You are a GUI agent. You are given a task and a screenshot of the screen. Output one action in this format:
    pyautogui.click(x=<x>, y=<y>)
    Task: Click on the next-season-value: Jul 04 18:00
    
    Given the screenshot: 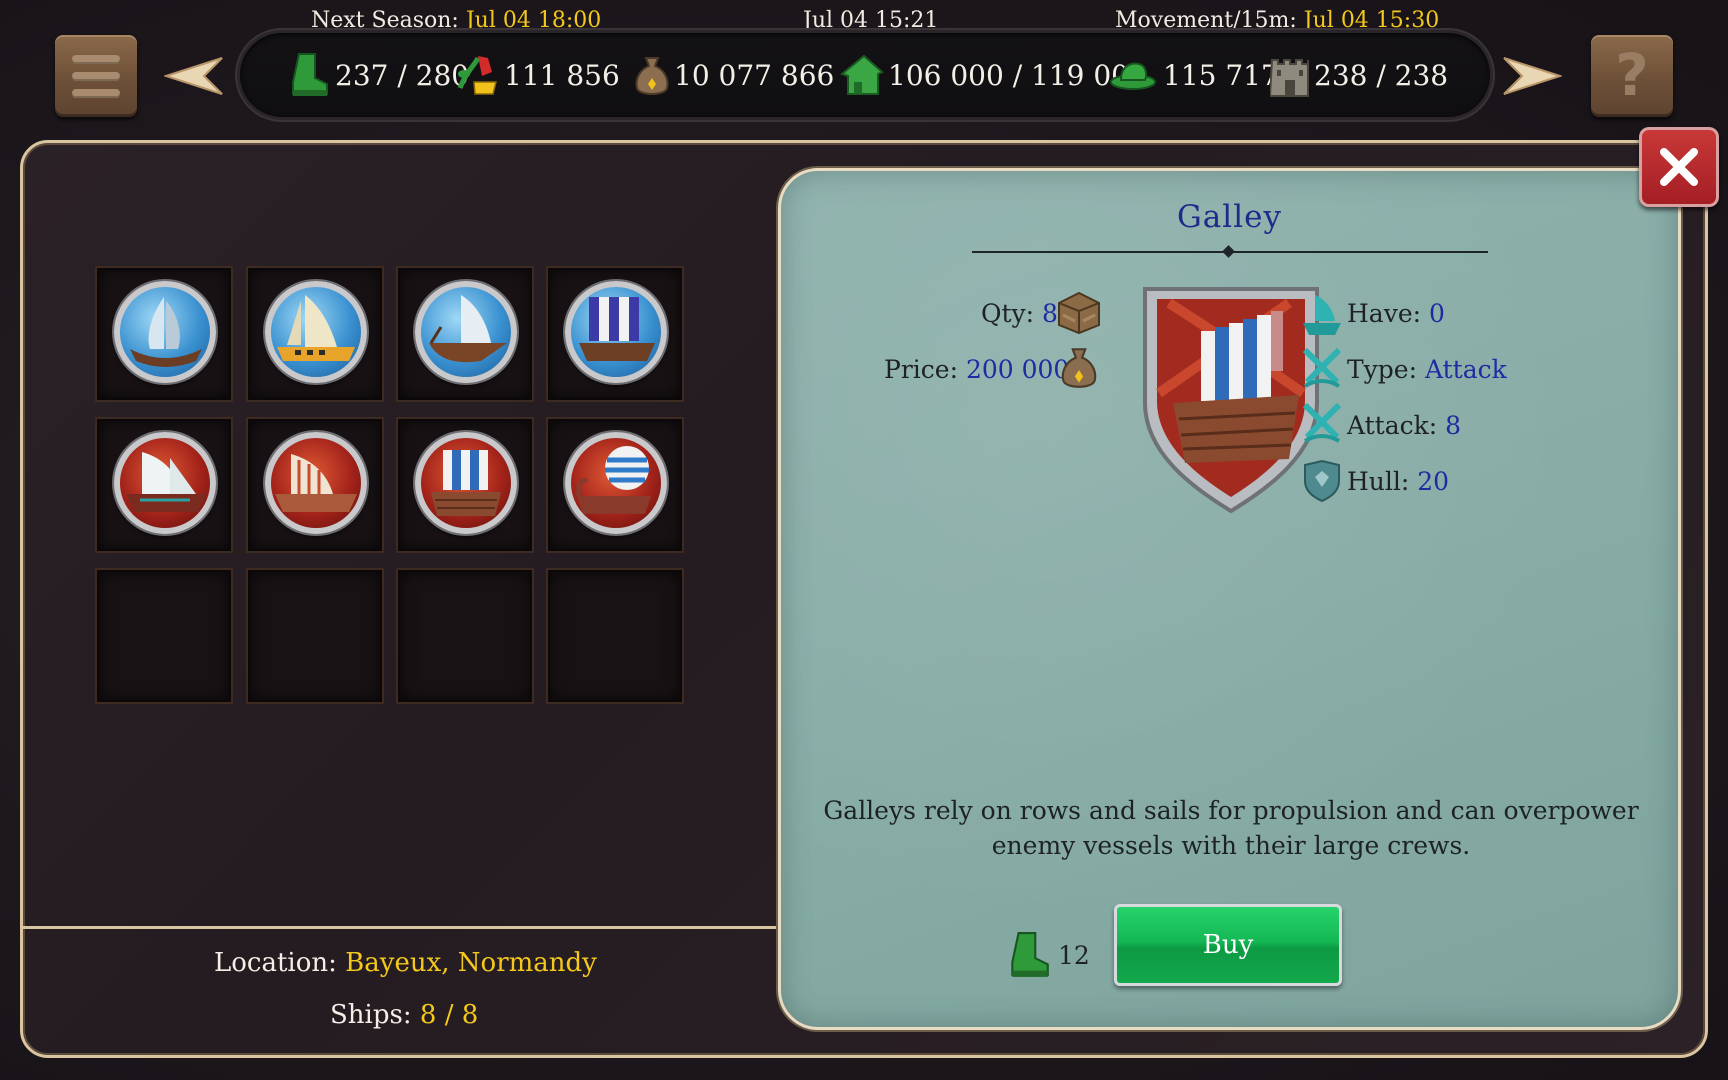 What is the action you would take?
    pyautogui.click(x=533, y=20)
    